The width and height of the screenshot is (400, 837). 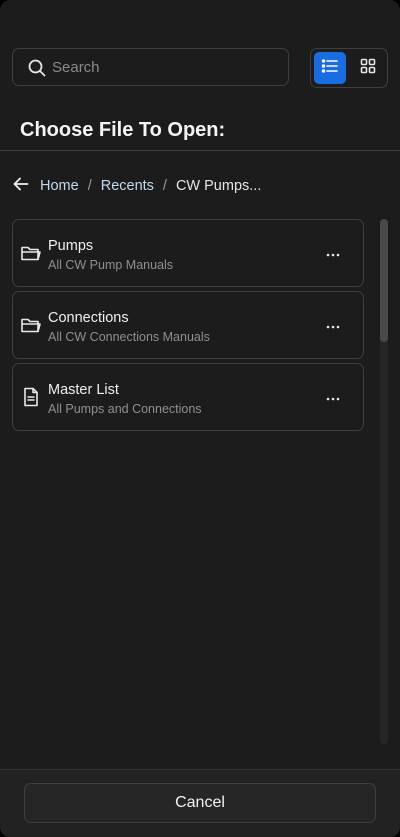 What do you see at coordinates (37, 68) in the screenshot?
I see `search-icon` at bounding box center [37, 68].